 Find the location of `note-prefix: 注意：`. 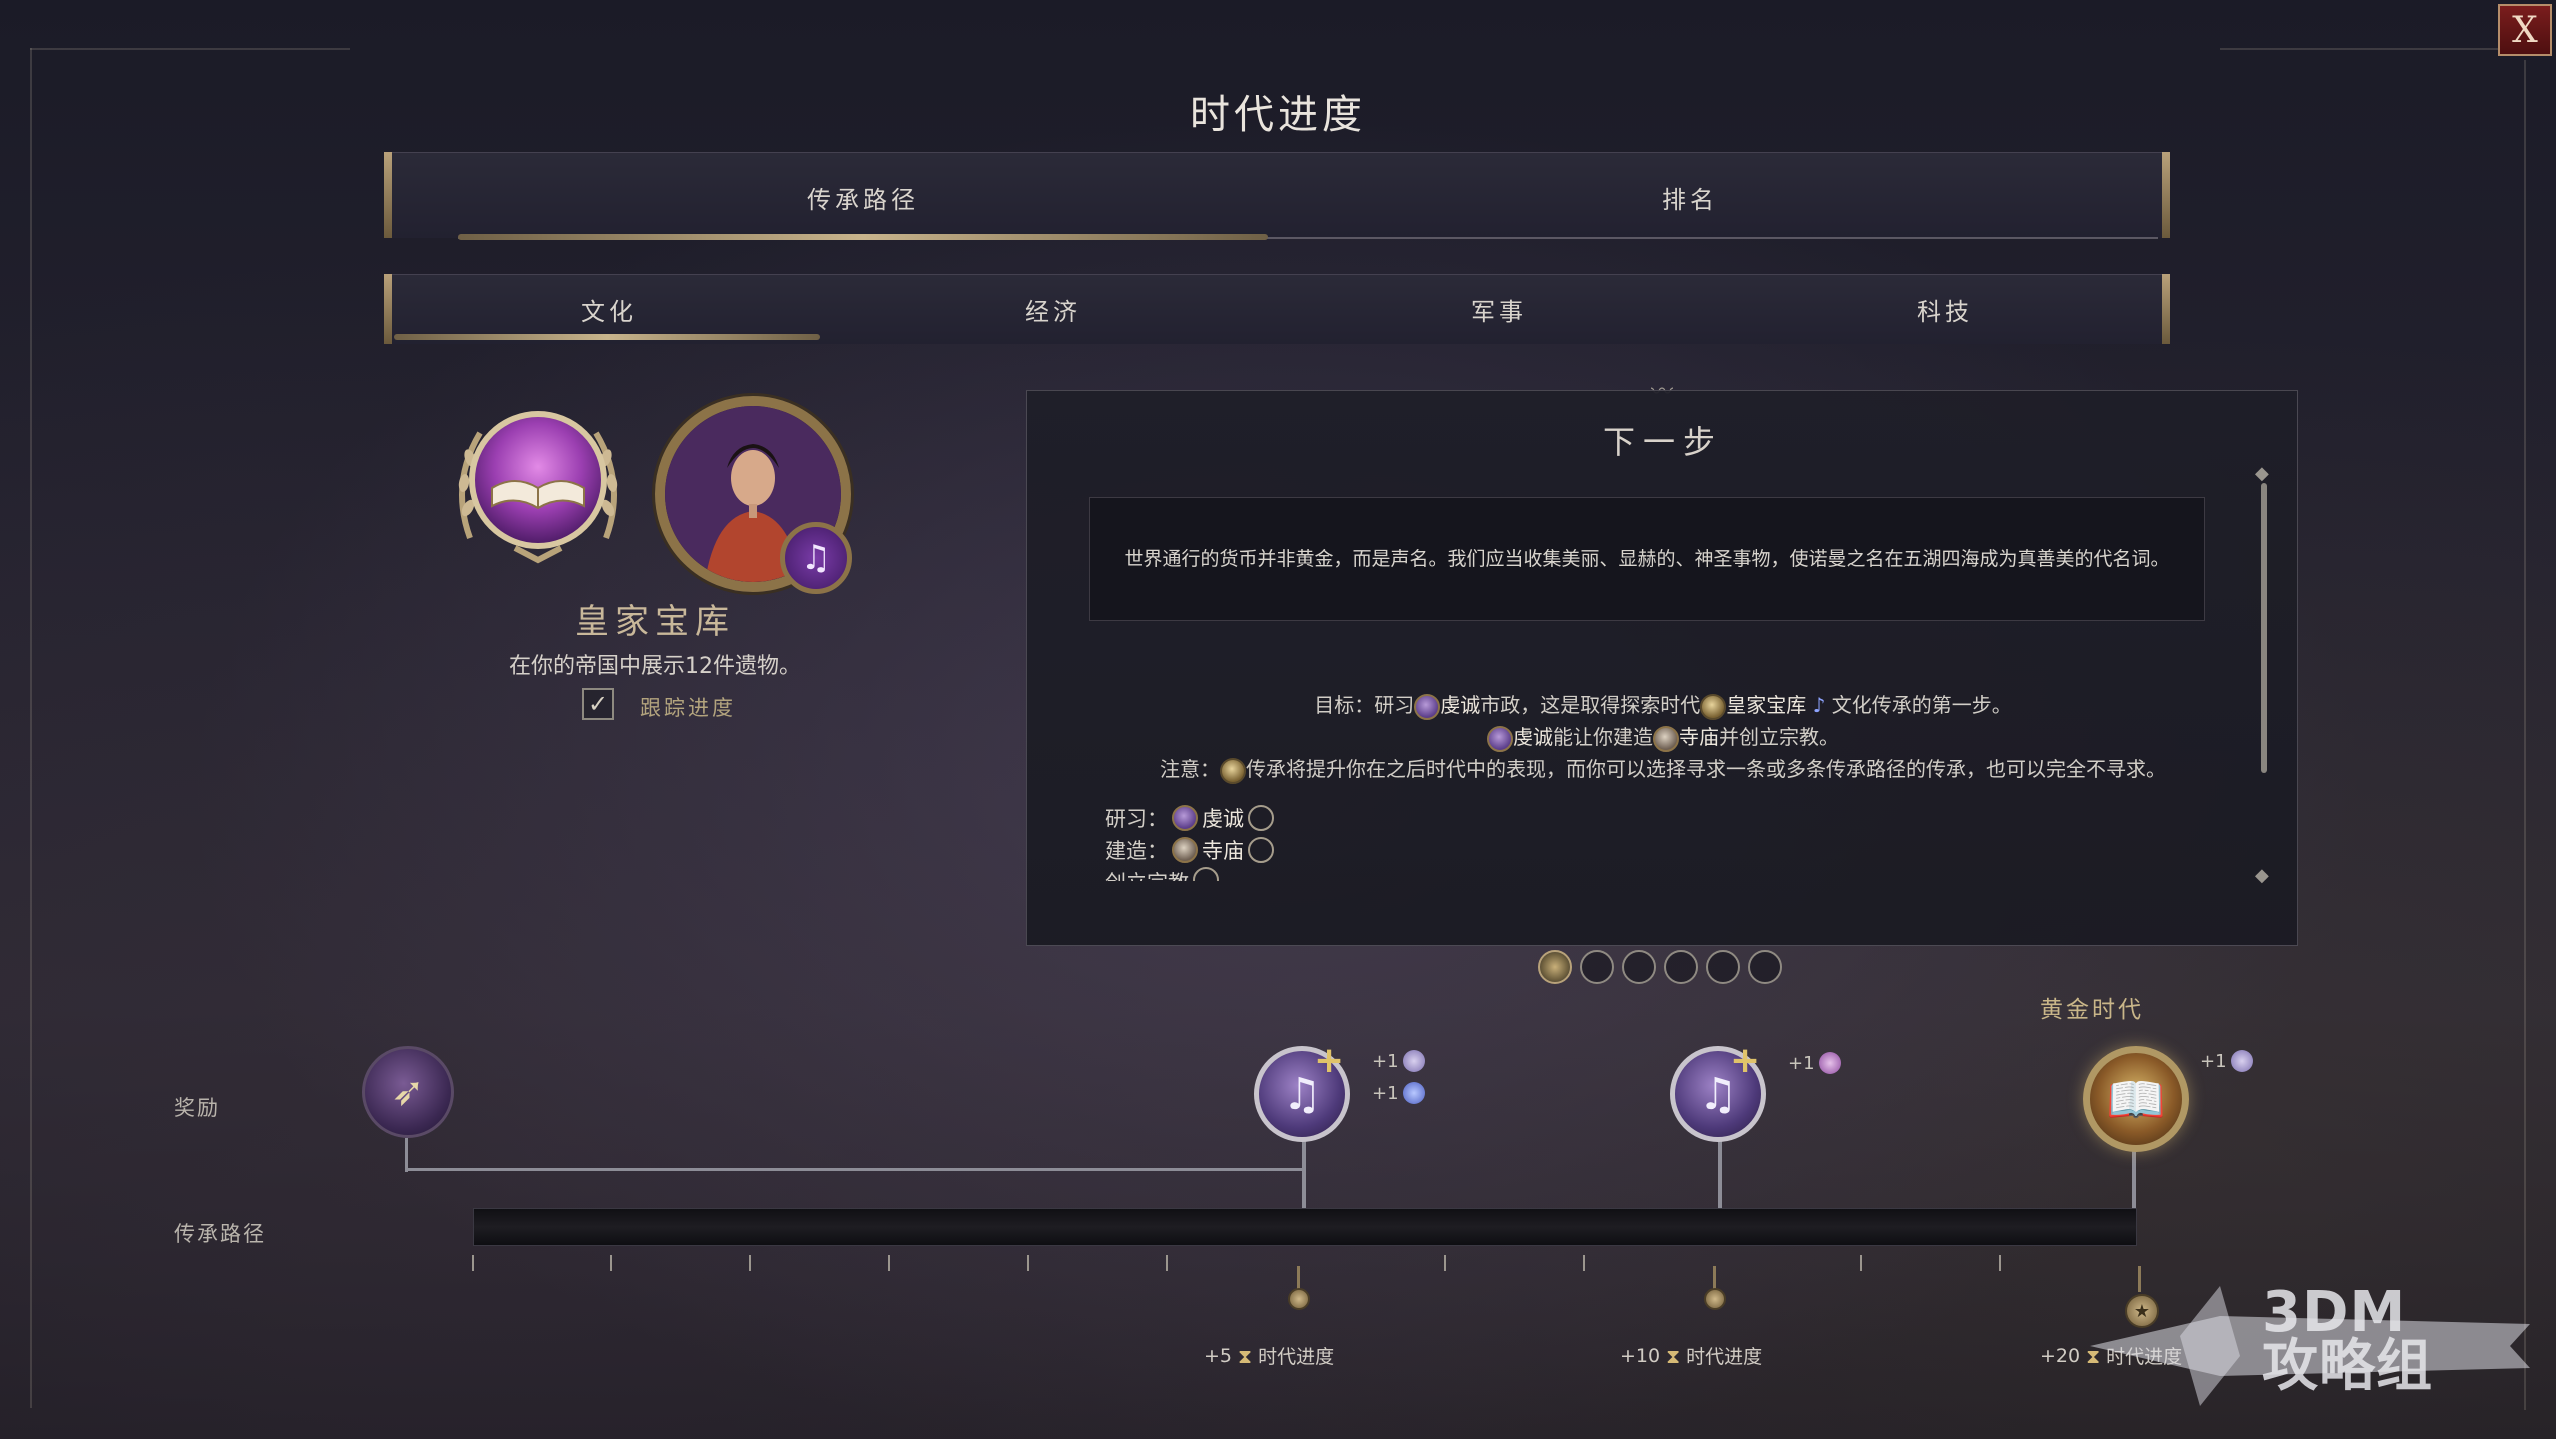

note-prefix: 注意： is located at coordinates (1190, 769).